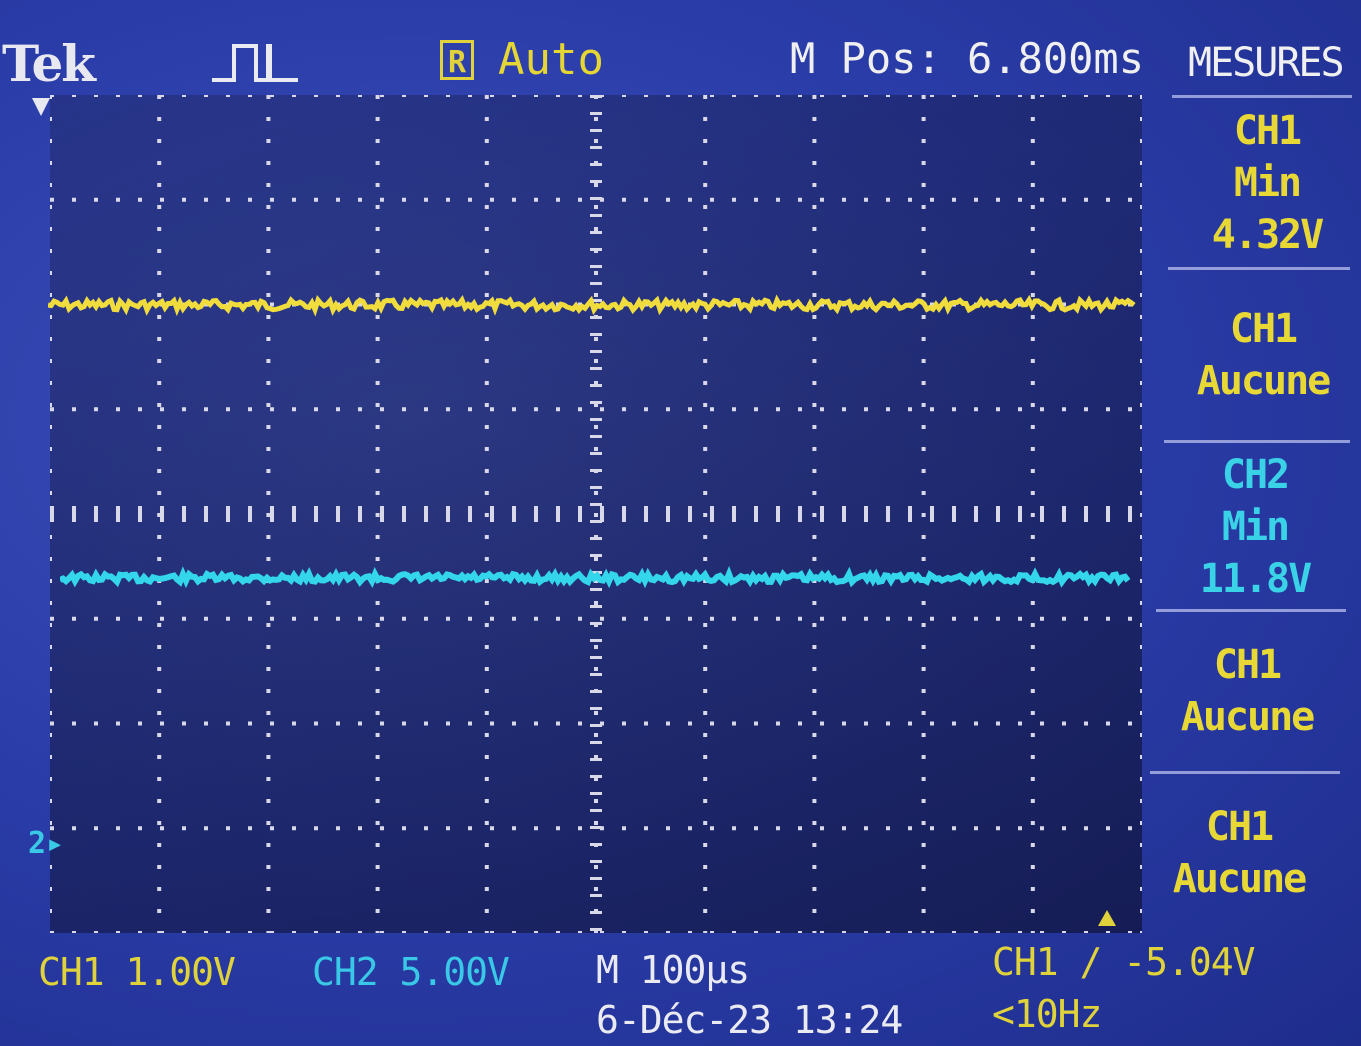  What do you see at coordinates (673, 970) in the screenshot?
I see `timebase: M 100µs` at bounding box center [673, 970].